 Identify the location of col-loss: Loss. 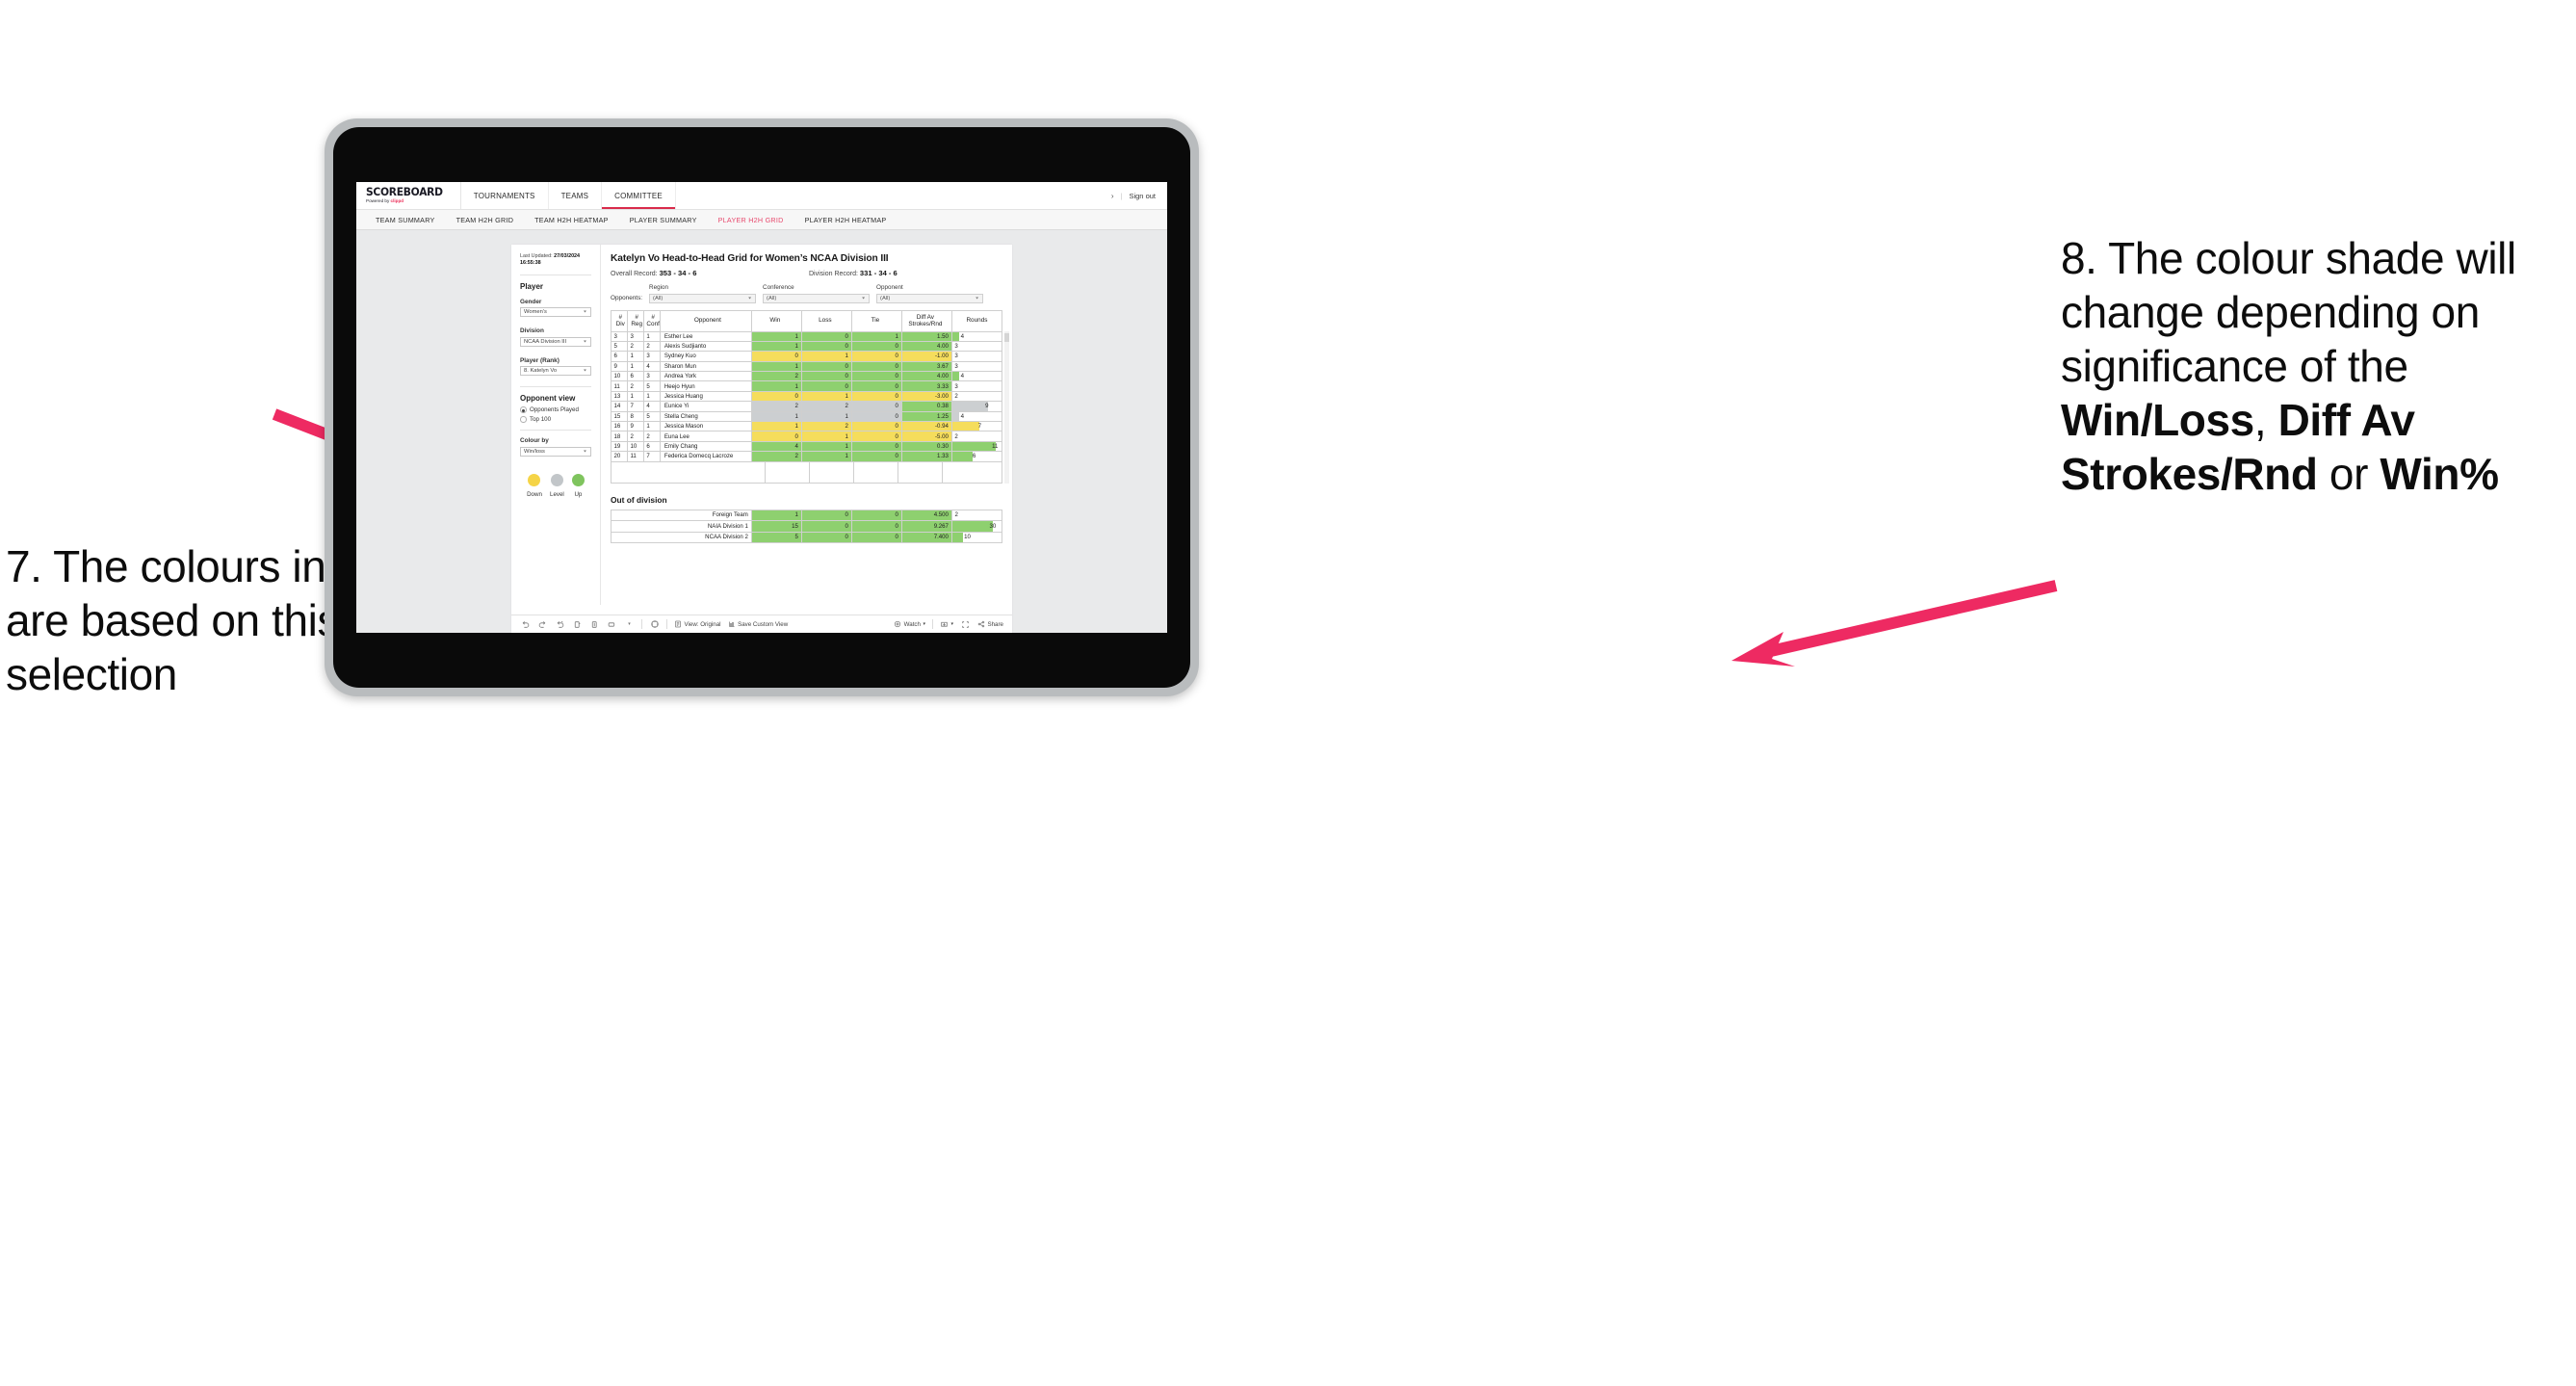
(826, 320).